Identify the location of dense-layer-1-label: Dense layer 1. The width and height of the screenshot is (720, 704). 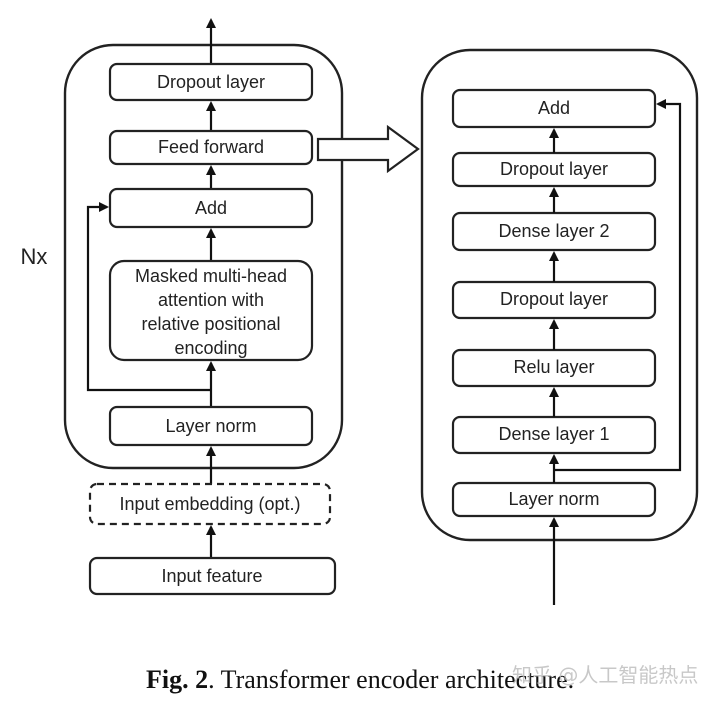
(553, 434).